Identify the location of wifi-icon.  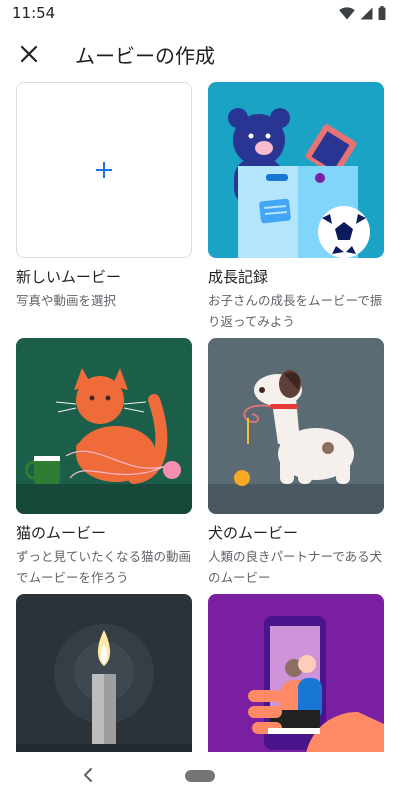
(347, 12).